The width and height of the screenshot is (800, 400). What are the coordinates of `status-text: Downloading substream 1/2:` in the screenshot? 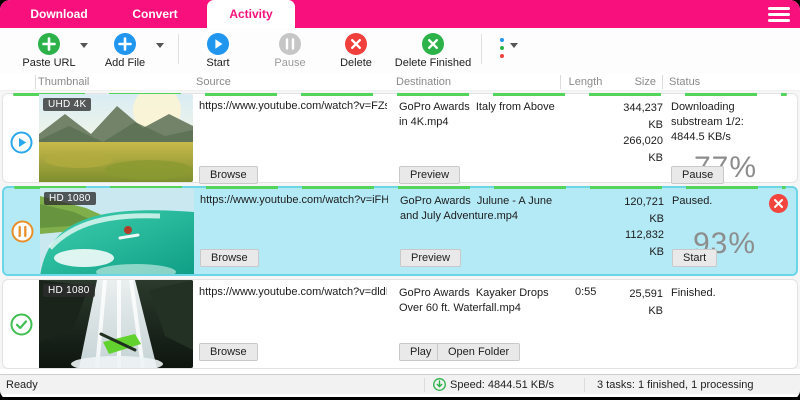 It's located at (707, 114).